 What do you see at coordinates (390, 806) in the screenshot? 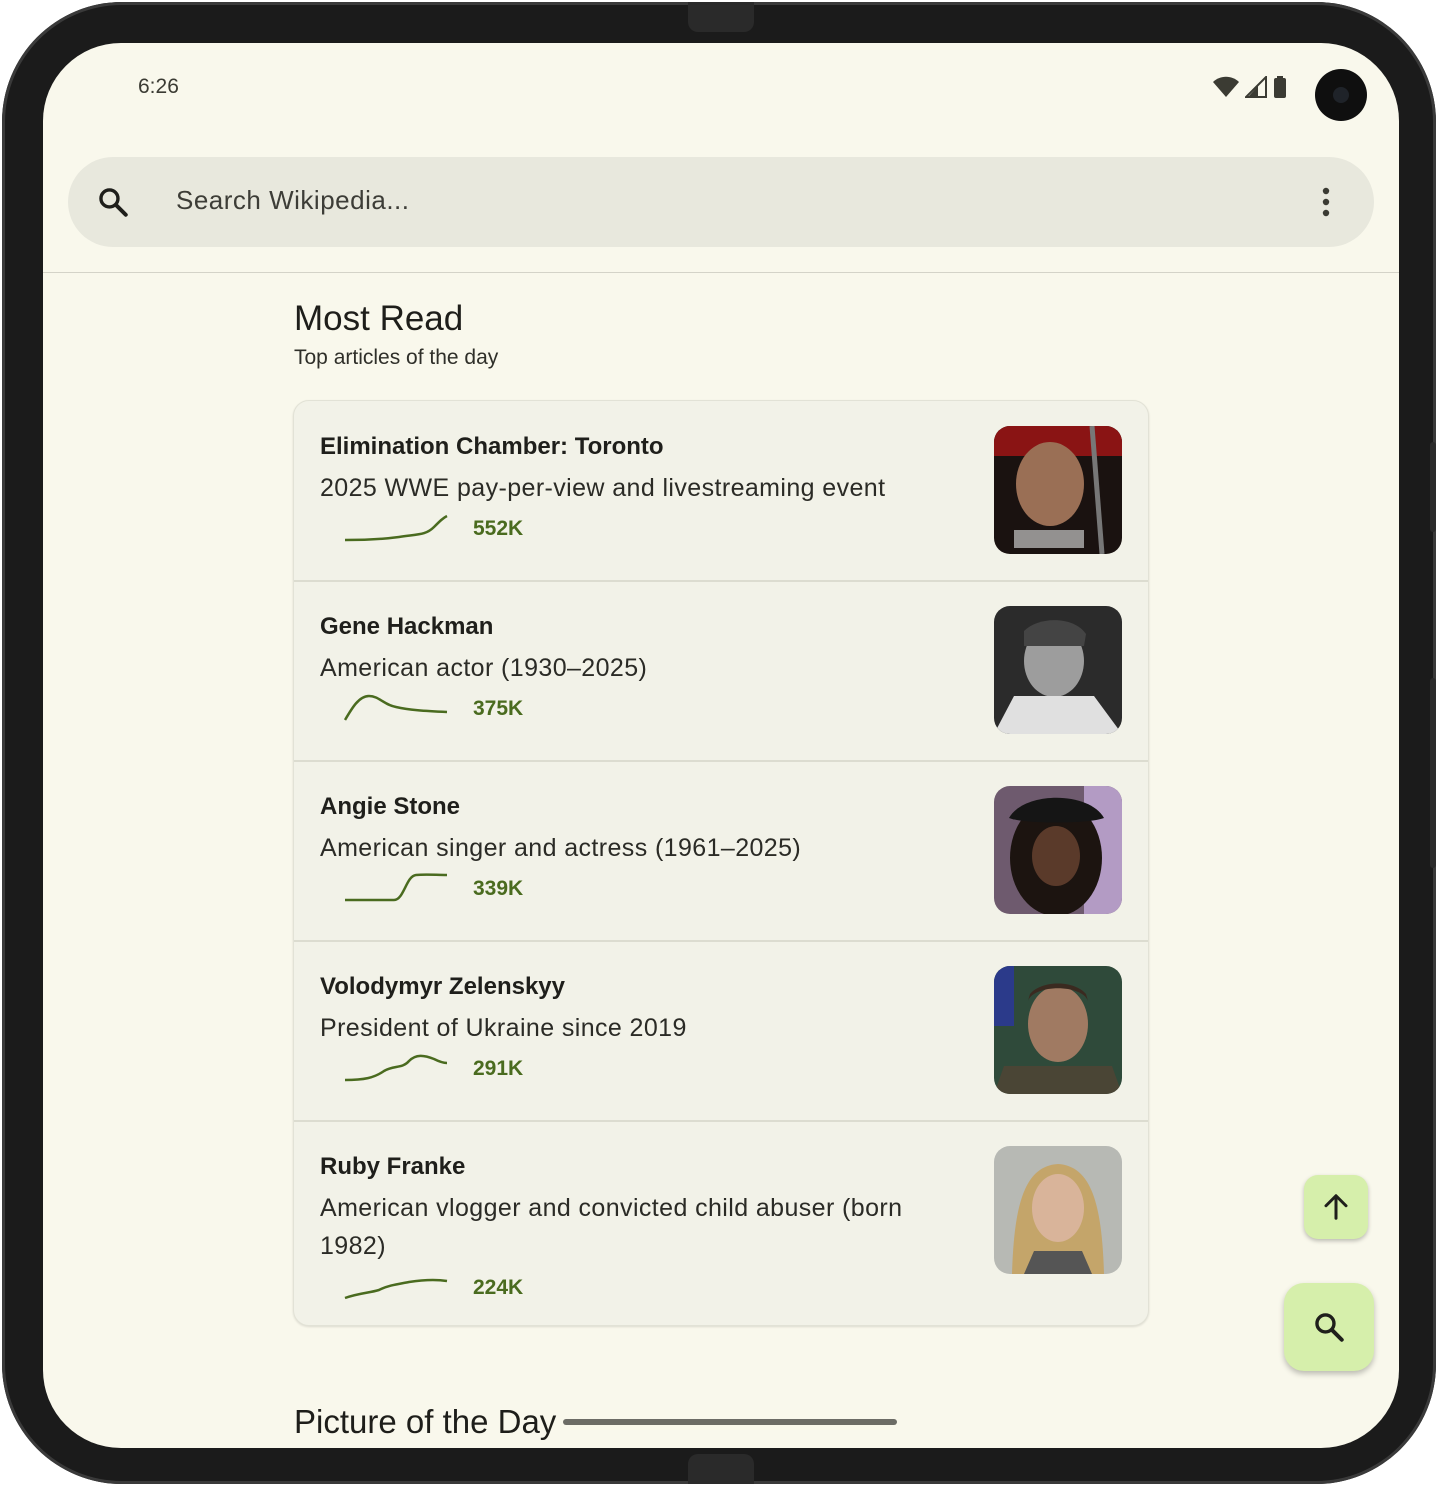
I see `article-title: Angie Stone` at bounding box center [390, 806].